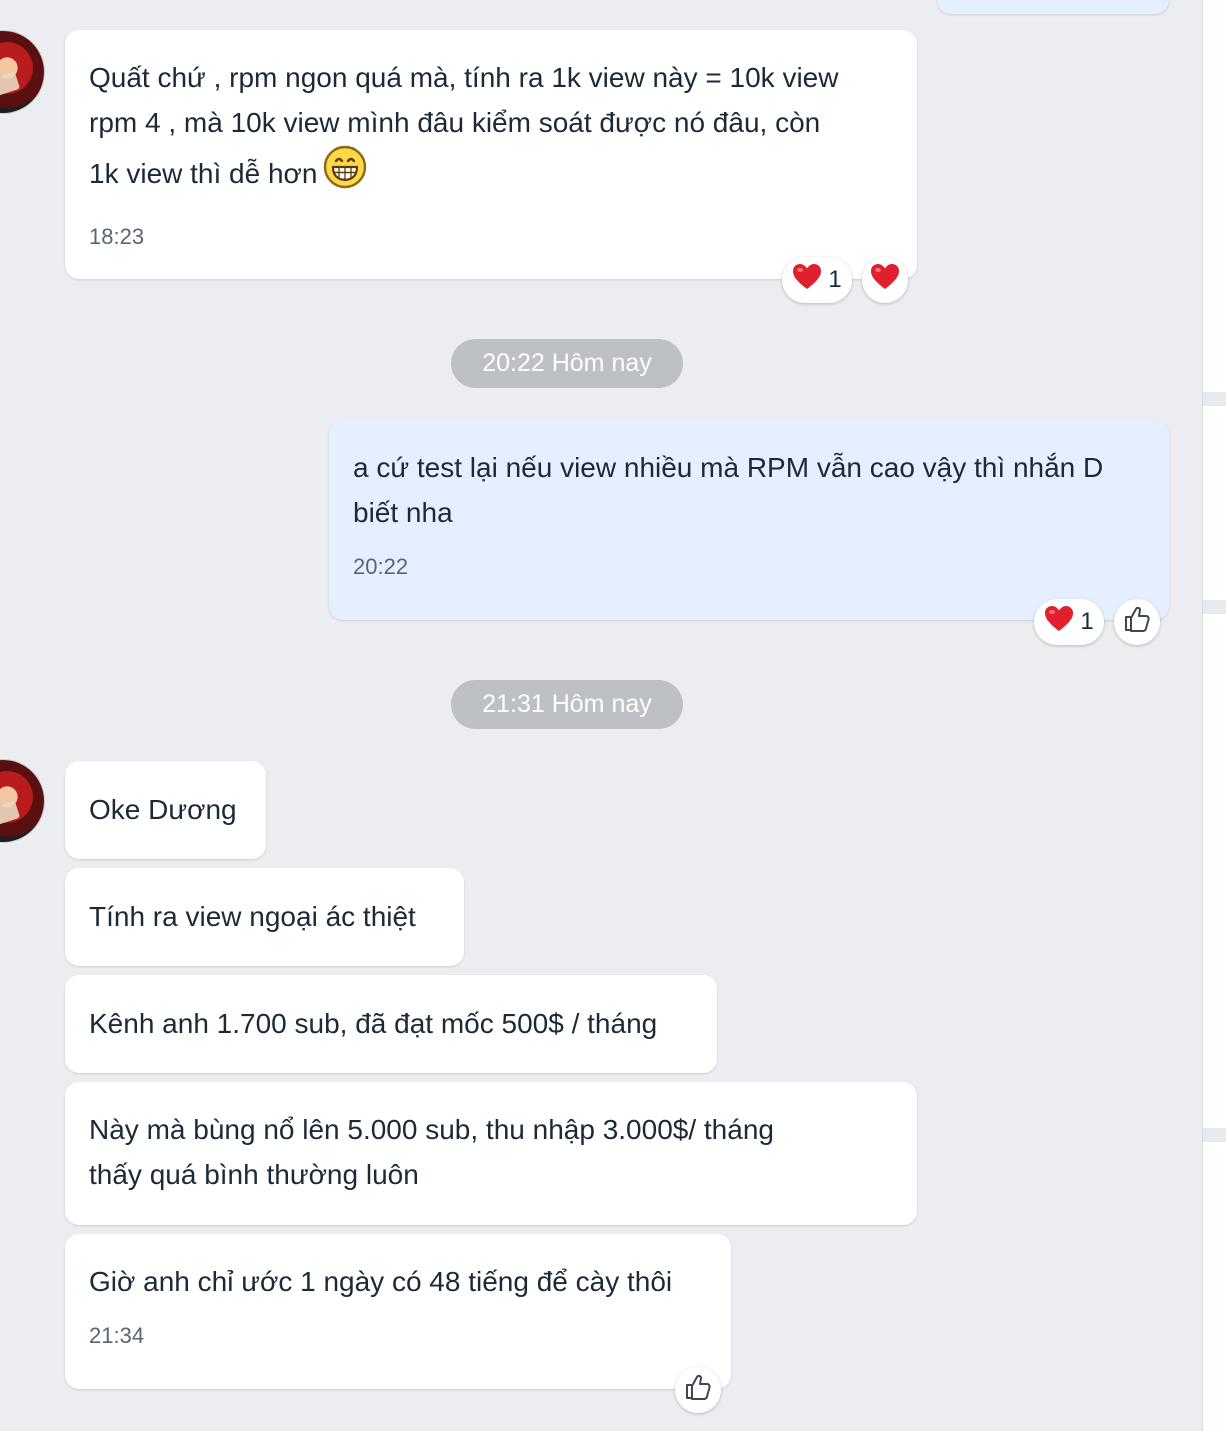 The image size is (1226, 1431). I want to click on message-time: 21:34, so click(117, 1335).